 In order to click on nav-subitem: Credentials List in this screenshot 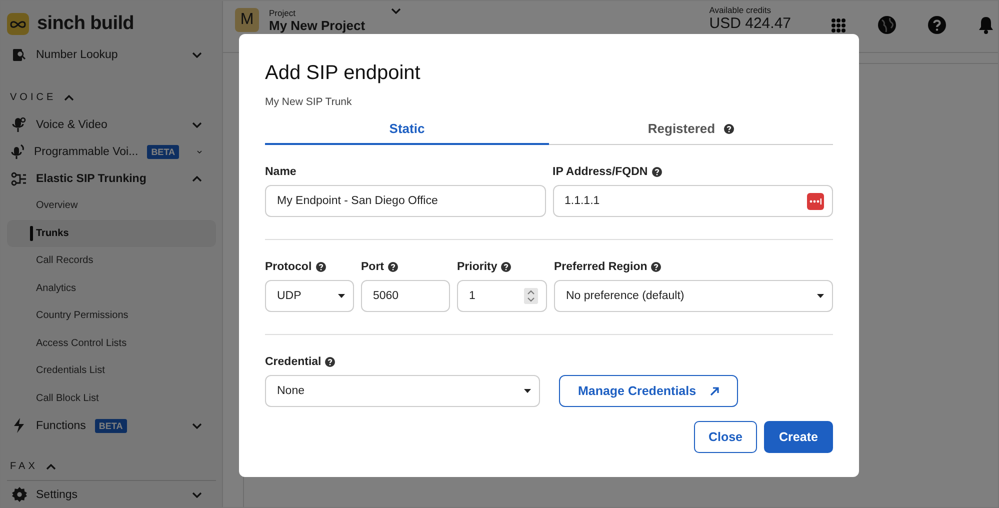, I will do `click(111, 370)`.